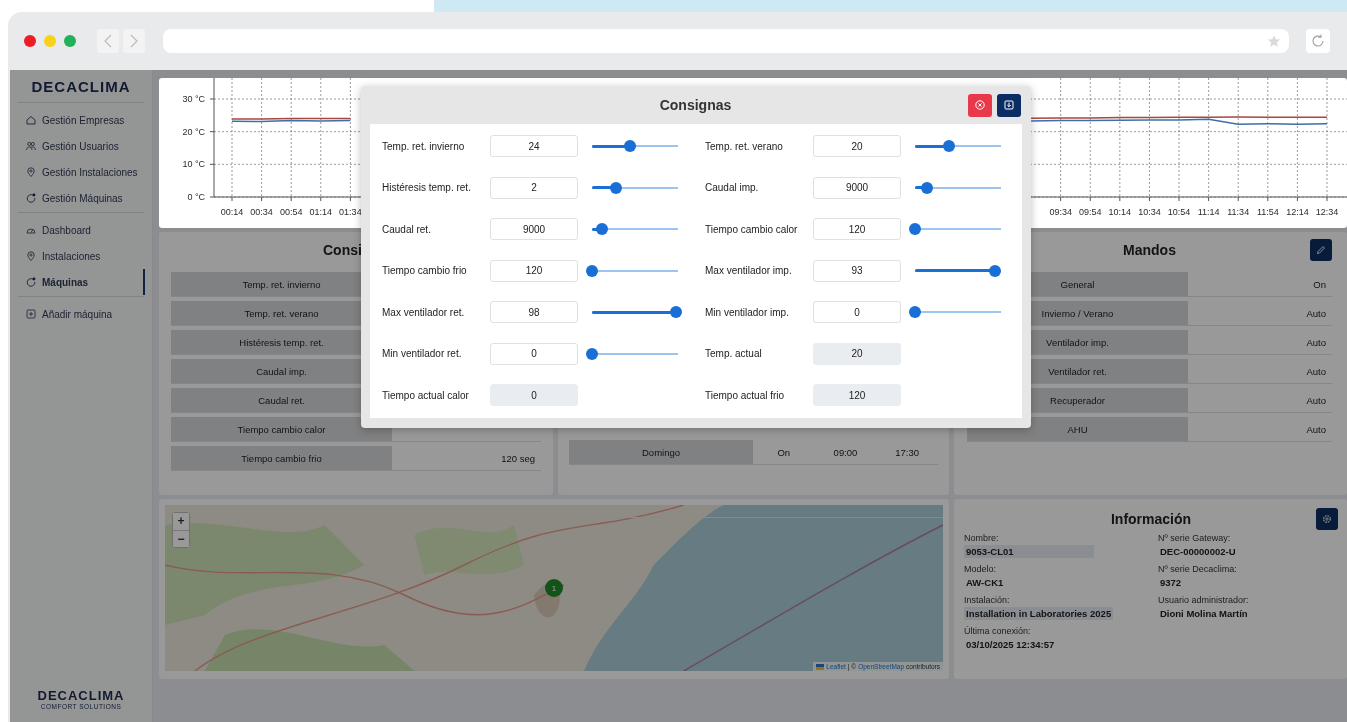  Describe the element at coordinates (1195, 538) in the screenshot. I see `field-label: Nº serie Gateway:` at that location.